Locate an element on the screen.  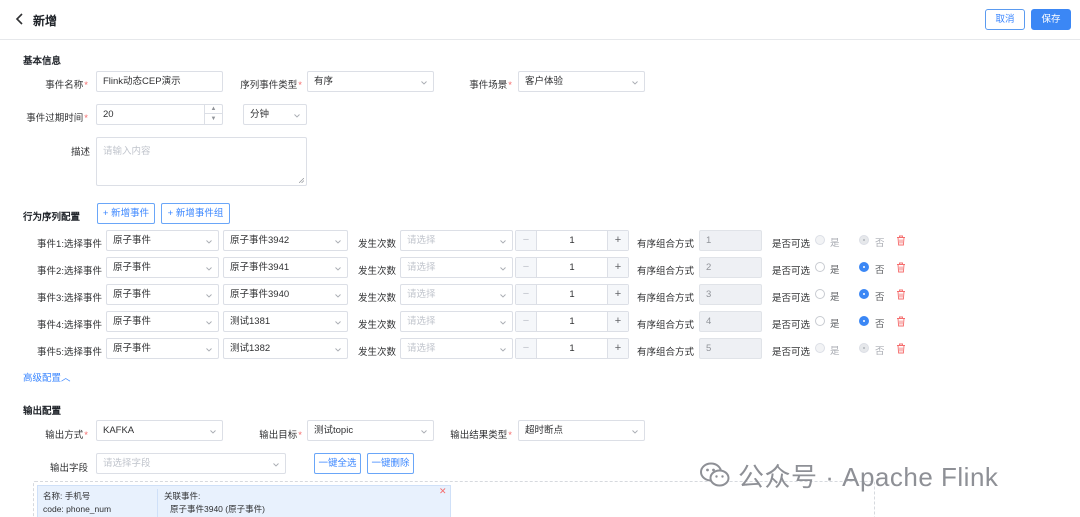
wechat-icon is located at coordinates (715, 474).